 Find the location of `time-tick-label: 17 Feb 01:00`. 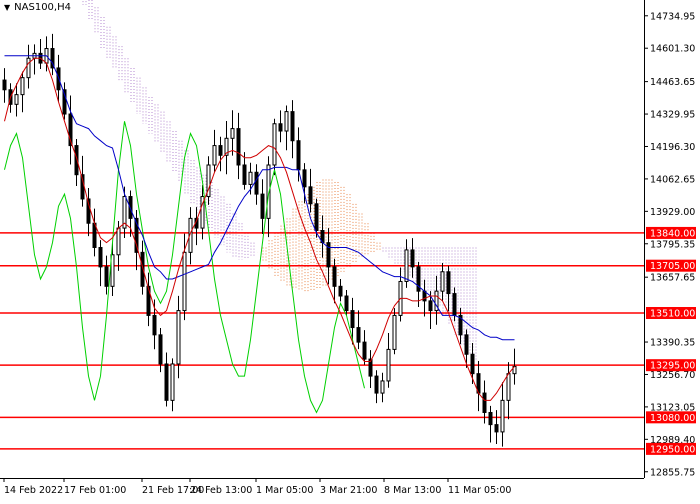

time-tick-label: 17 Feb 01:00 is located at coordinates (95, 490).